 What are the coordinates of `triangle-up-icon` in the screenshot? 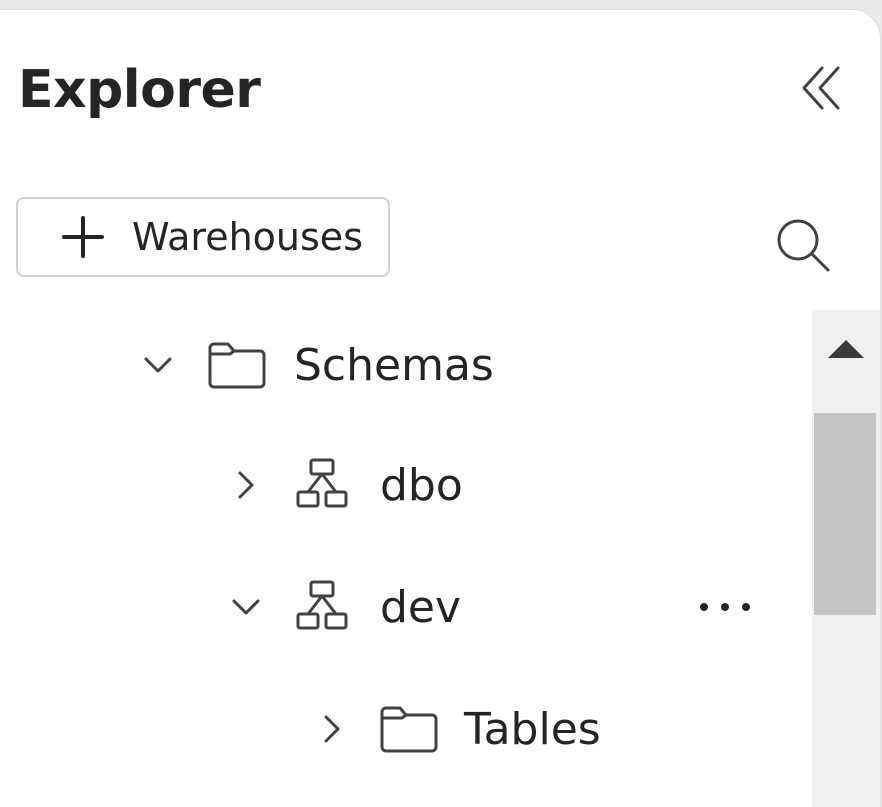 It's located at (846, 349).